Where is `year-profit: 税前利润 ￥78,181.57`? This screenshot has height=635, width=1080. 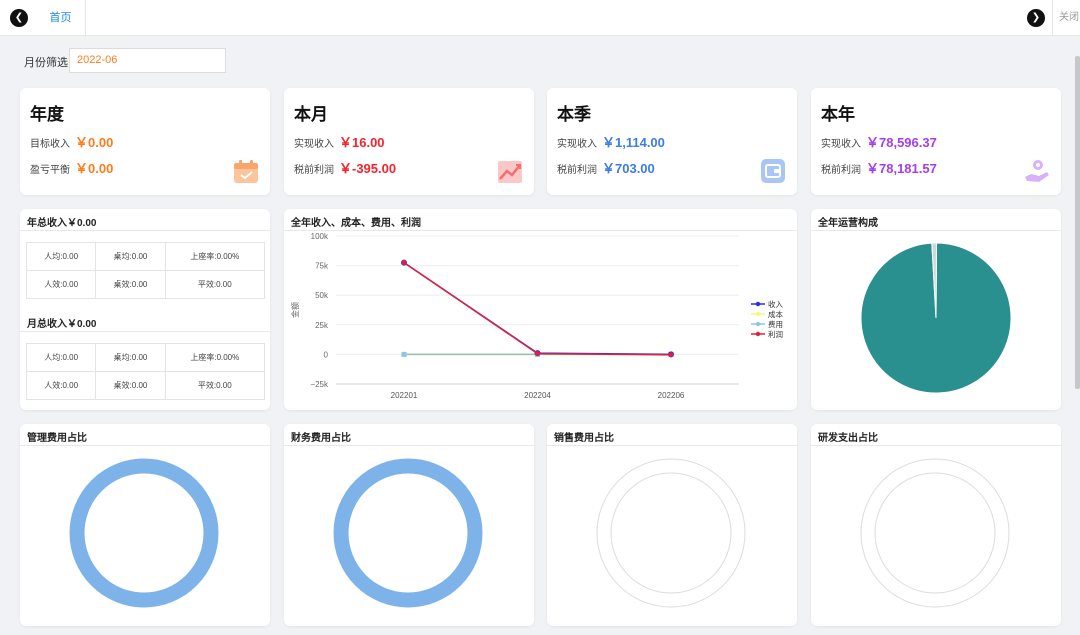
year-profit: 税前利润 ￥78,181.57 is located at coordinates (879, 167).